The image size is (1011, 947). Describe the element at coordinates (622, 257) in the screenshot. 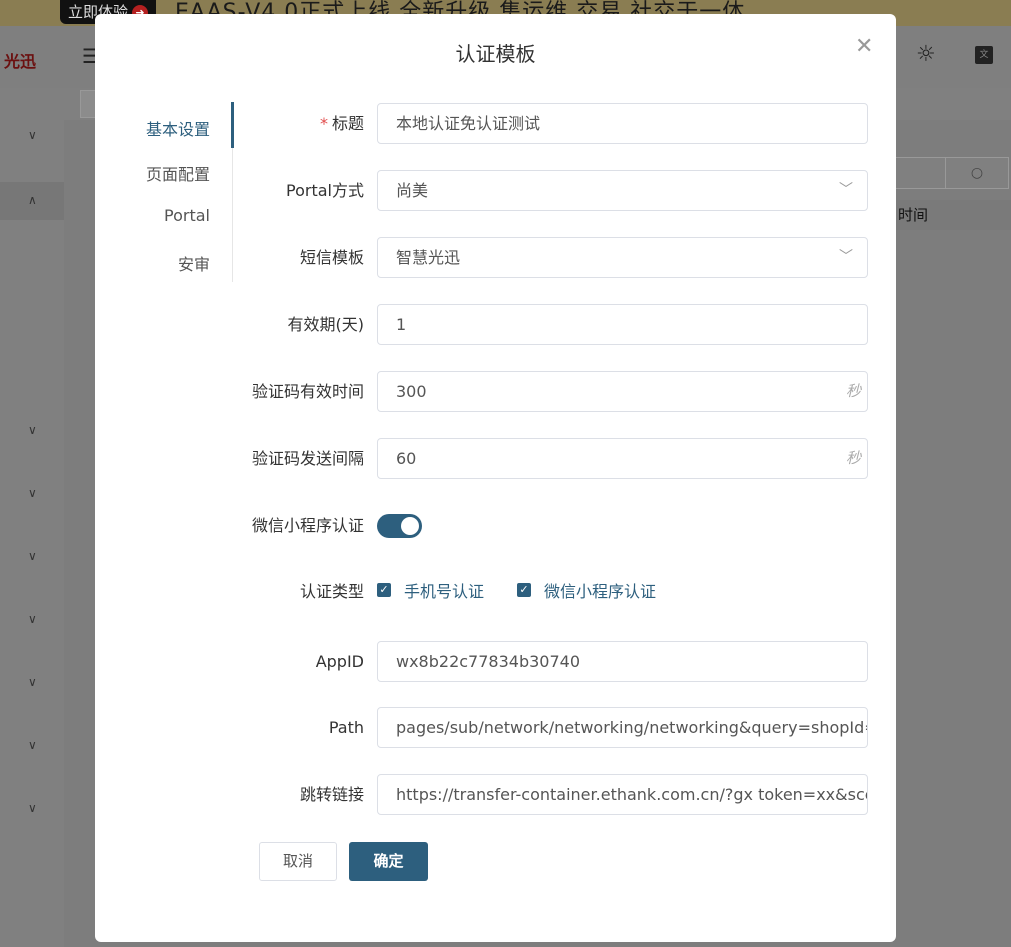

I see `sms-template-select: 智慧光迅 ﹀` at that location.